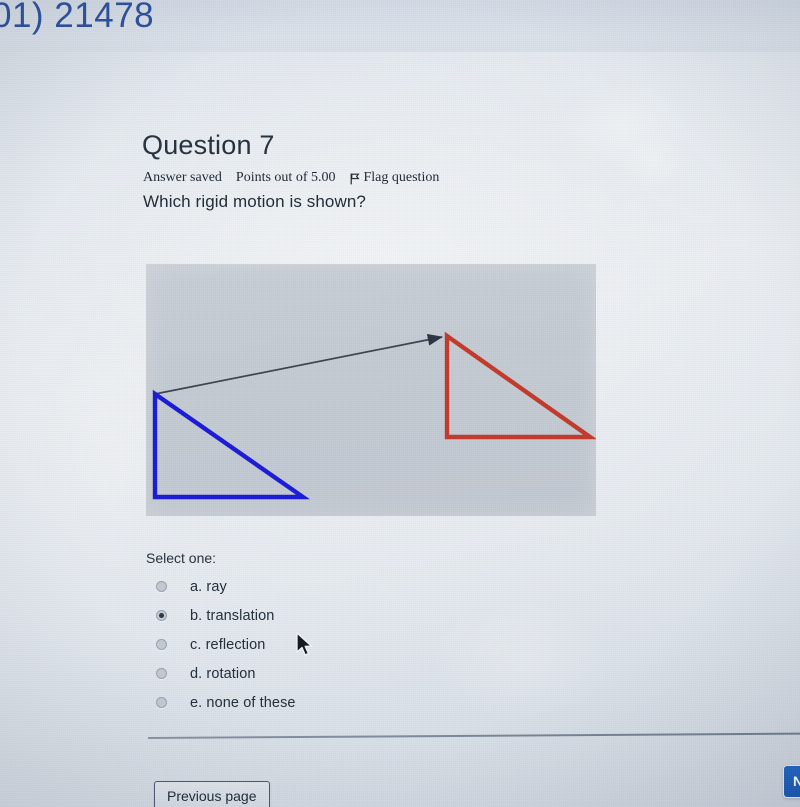 The height and width of the screenshot is (807, 800). What do you see at coordinates (231, 444) in the screenshot?
I see `blue-triangle` at bounding box center [231, 444].